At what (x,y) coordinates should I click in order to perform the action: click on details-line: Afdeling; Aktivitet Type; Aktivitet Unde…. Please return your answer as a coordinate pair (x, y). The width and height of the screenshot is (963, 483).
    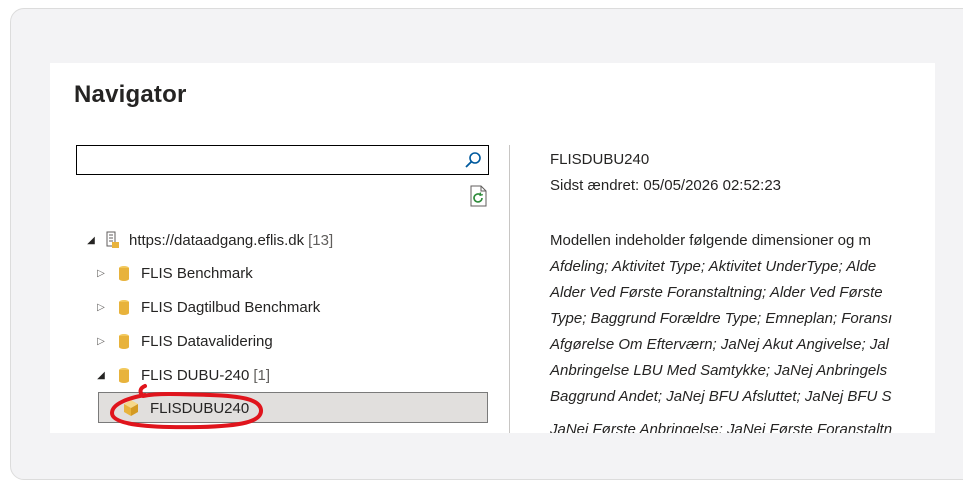
    Looking at the image, I should click on (713, 266).